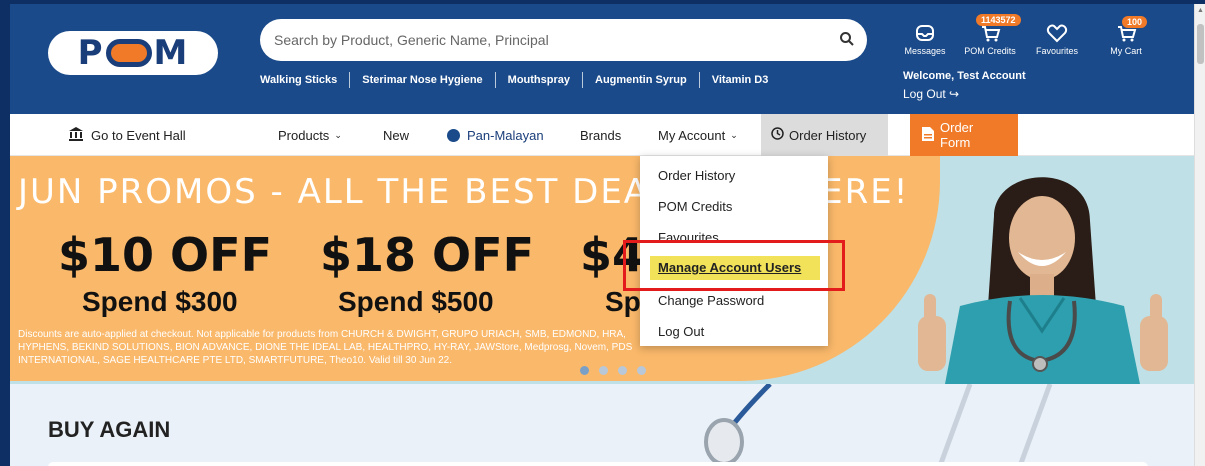 The width and height of the screenshot is (1205, 466). What do you see at coordinates (165, 255) in the screenshot?
I see `offer-amount: $10 OFF` at bounding box center [165, 255].